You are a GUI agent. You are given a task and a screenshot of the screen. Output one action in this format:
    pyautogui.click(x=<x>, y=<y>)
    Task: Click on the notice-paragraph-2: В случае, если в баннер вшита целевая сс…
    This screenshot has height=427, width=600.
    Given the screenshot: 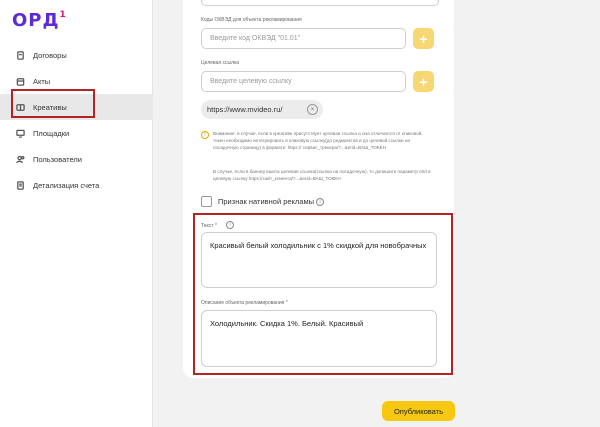 What is the action you would take?
    pyautogui.click(x=322, y=175)
    